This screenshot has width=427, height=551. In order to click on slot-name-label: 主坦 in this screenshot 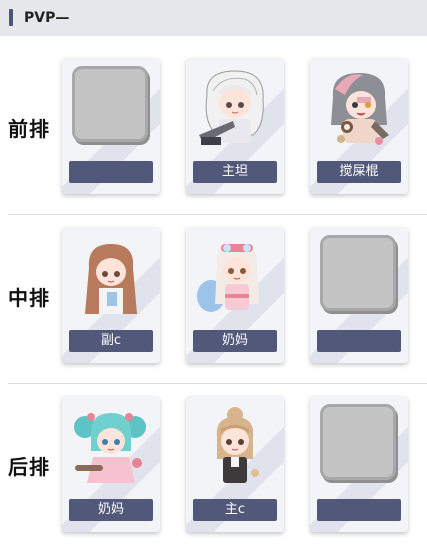, I will do `click(235, 172)`.